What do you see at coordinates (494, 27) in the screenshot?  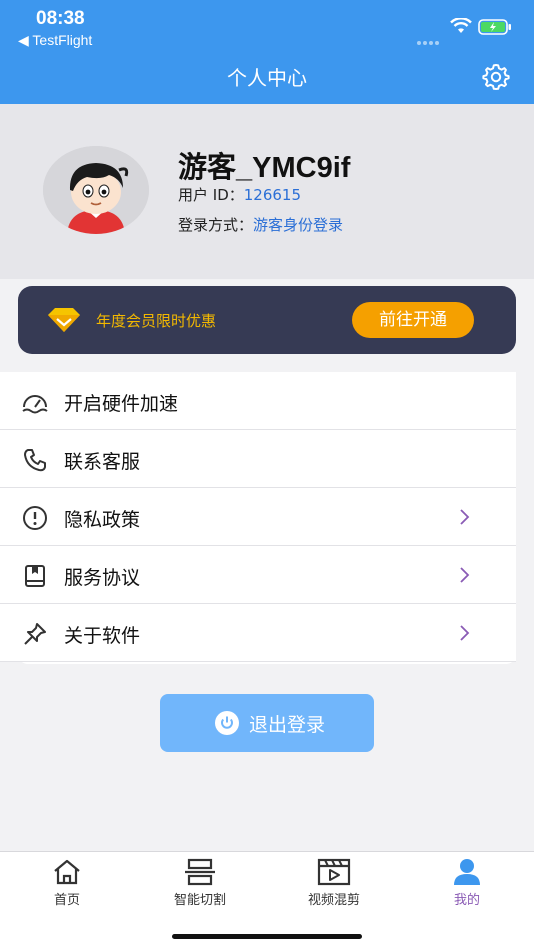 I see `battery-icon` at bounding box center [494, 27].